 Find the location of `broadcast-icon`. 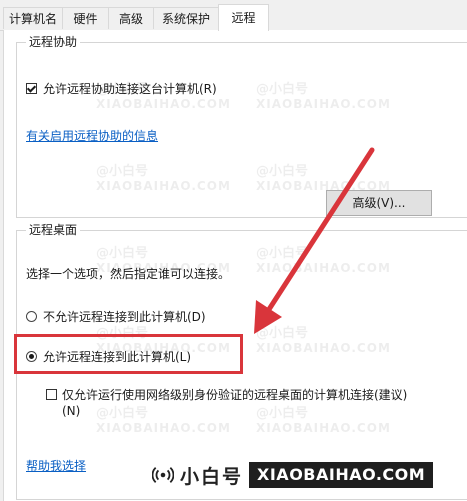

broadcast-icon is located at coordinates (163, 475).